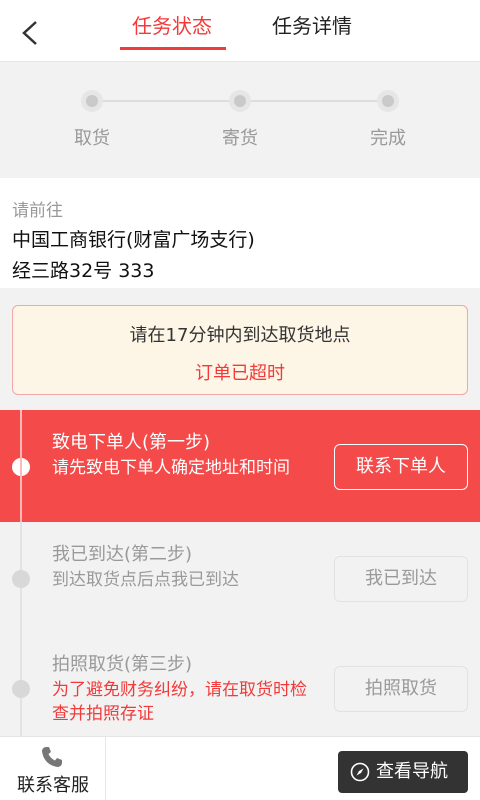 Image resolution: width=480 pixels, height=800 pixels. I want to click on step-photo-pickup: 拍照取货(第三步) 为了避免财务纠纷，请在取货时检查并拍照存证 拍照取货, so click(240, 687).